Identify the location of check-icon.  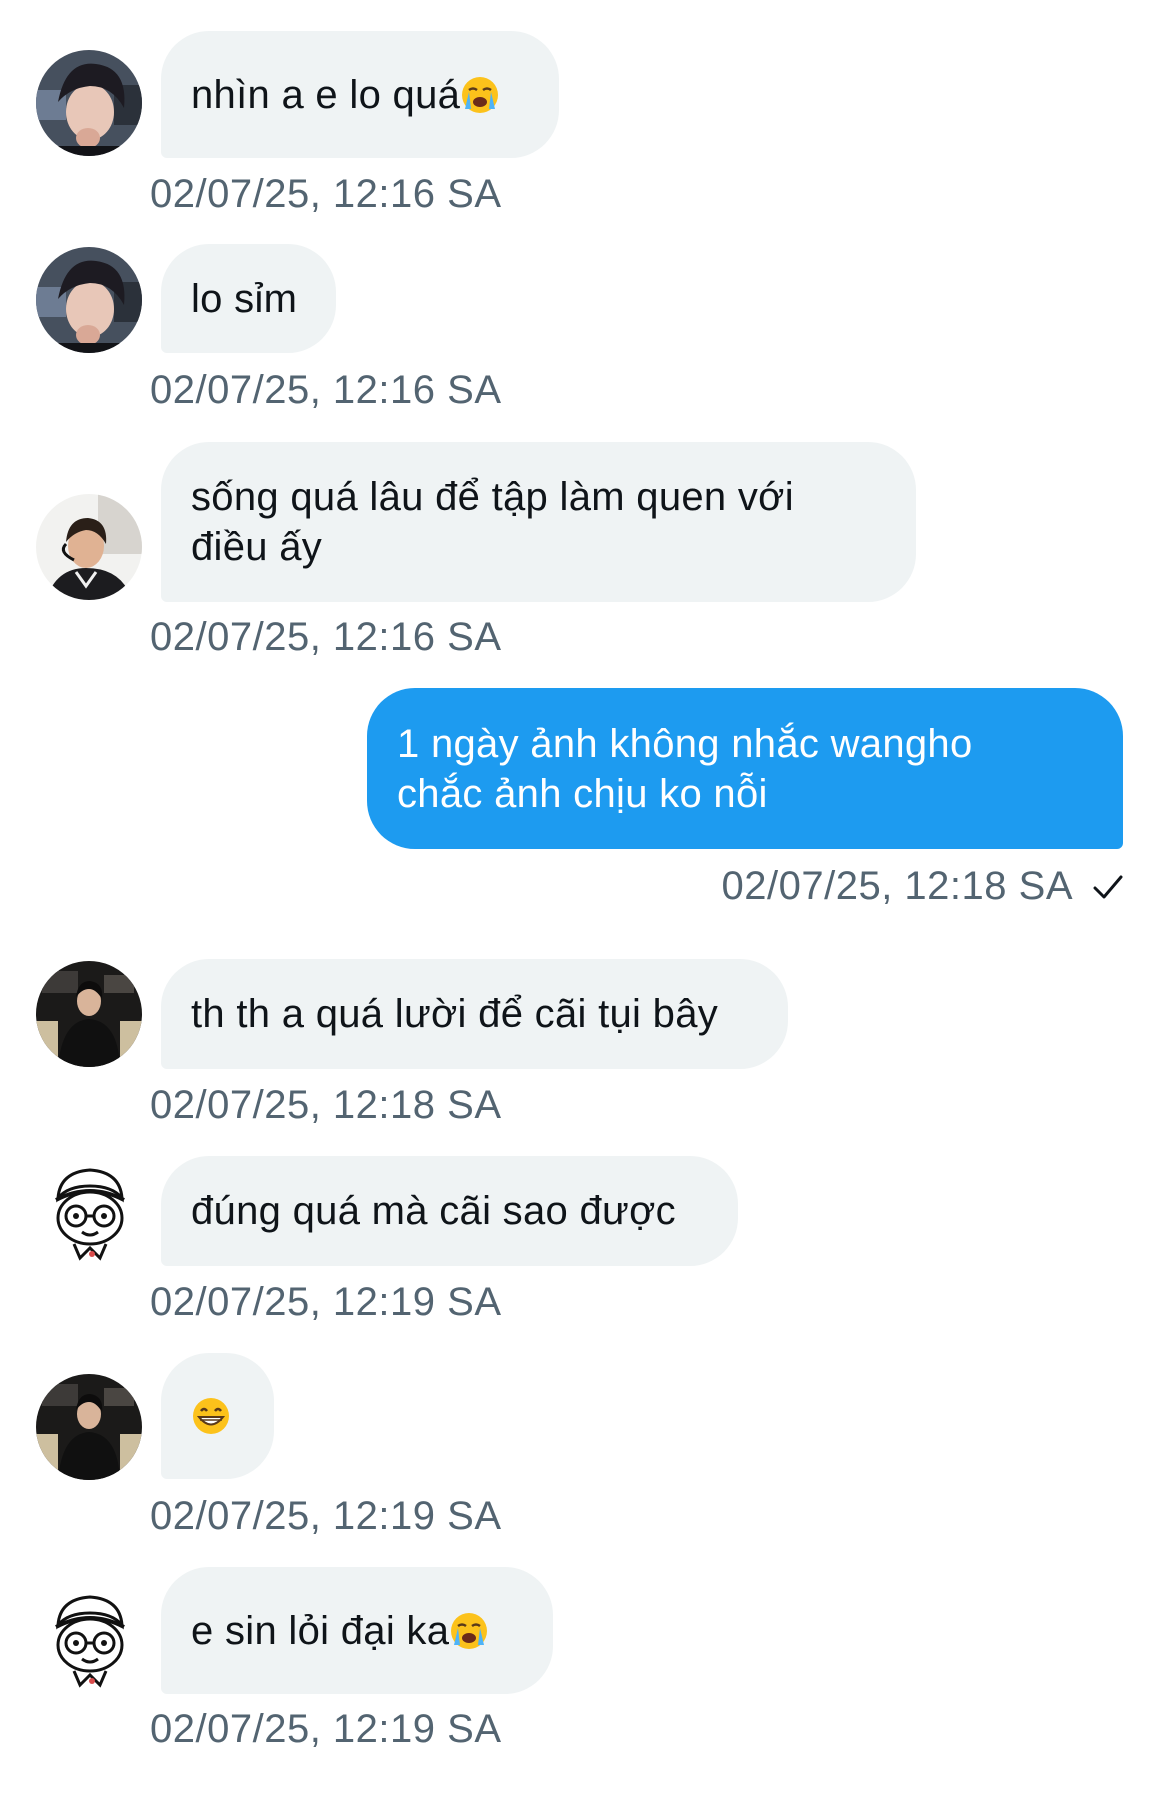
(1108, 886).